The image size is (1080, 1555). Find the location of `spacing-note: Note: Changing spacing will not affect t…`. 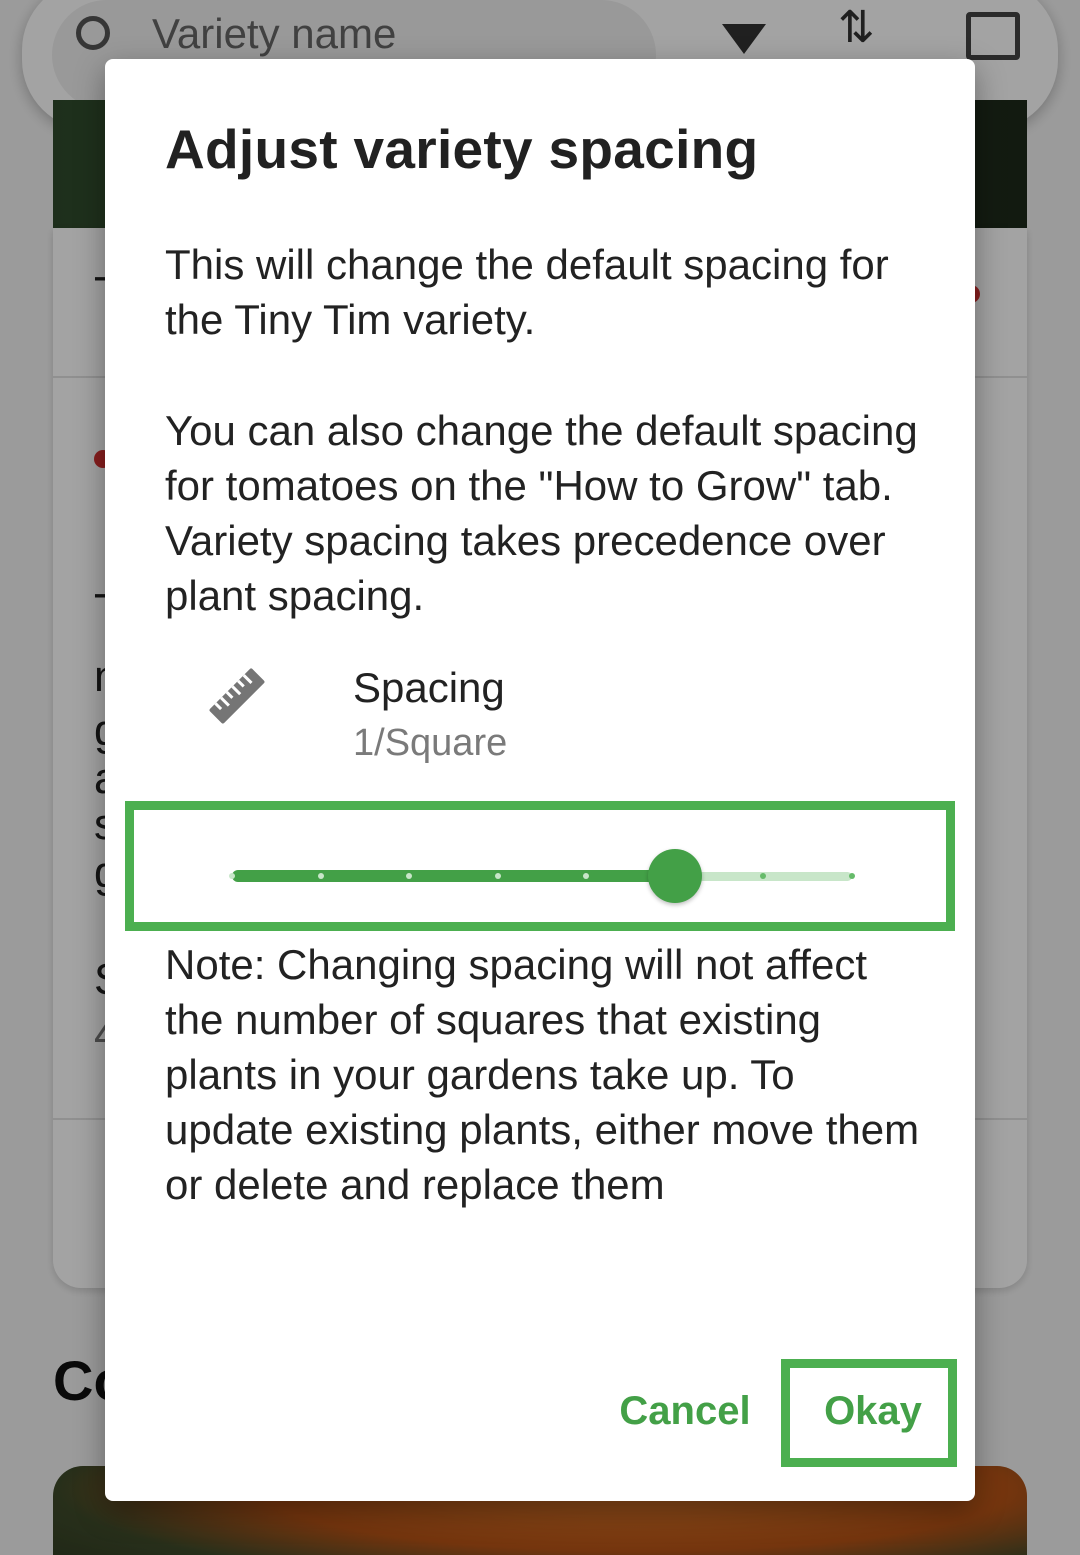

spacing-note: Note: Changing spacing will not affect t… is located at coordinates (542, 1074).